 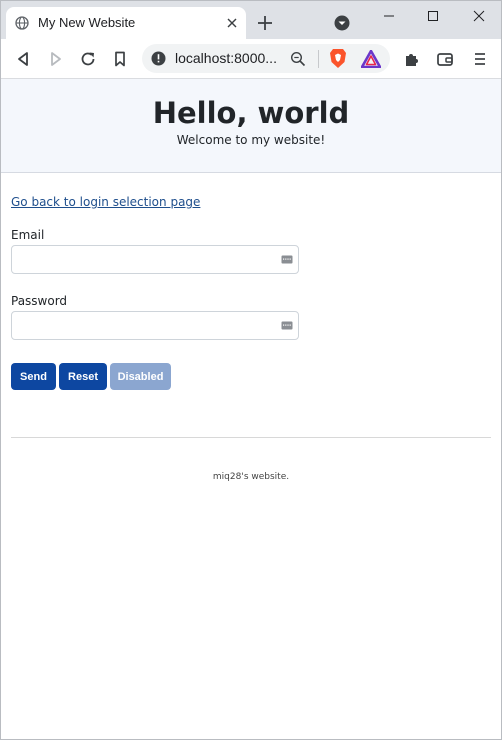 What do you see at coordinates (342, 23) in the screenshot?
I see `chevron-down-icon` at bounding box center [342, 23].